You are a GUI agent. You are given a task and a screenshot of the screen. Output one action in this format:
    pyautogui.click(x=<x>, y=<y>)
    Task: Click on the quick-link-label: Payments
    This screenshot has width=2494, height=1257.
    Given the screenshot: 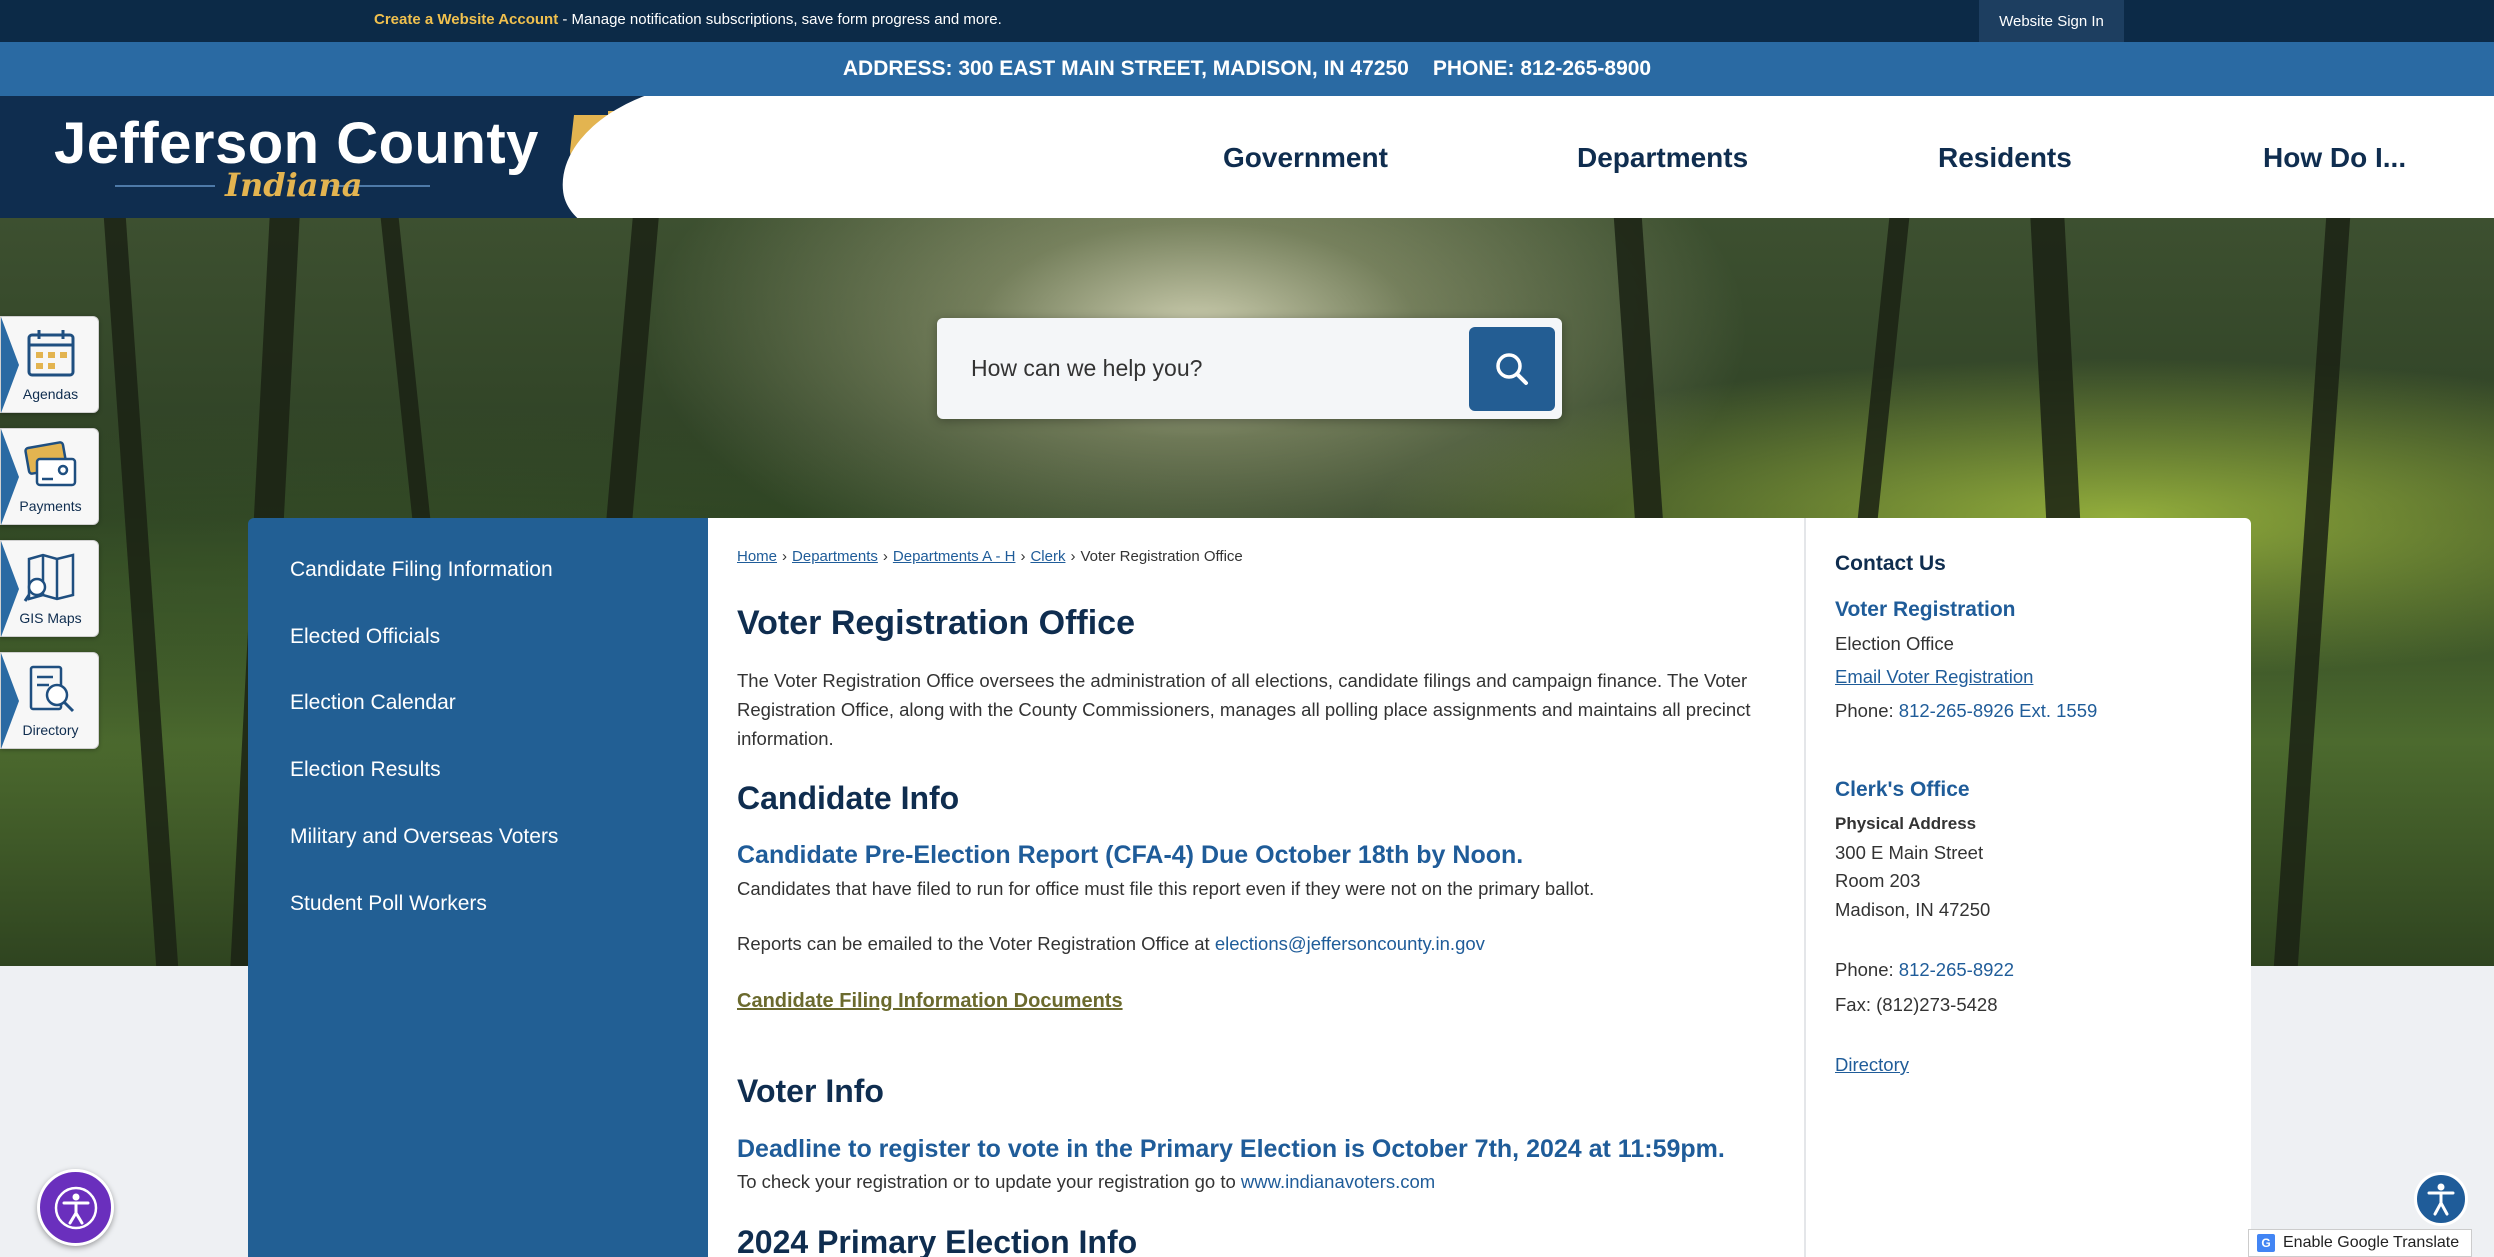 What is the action you would take?
    pyautogui.click(x=50, y=506)
    